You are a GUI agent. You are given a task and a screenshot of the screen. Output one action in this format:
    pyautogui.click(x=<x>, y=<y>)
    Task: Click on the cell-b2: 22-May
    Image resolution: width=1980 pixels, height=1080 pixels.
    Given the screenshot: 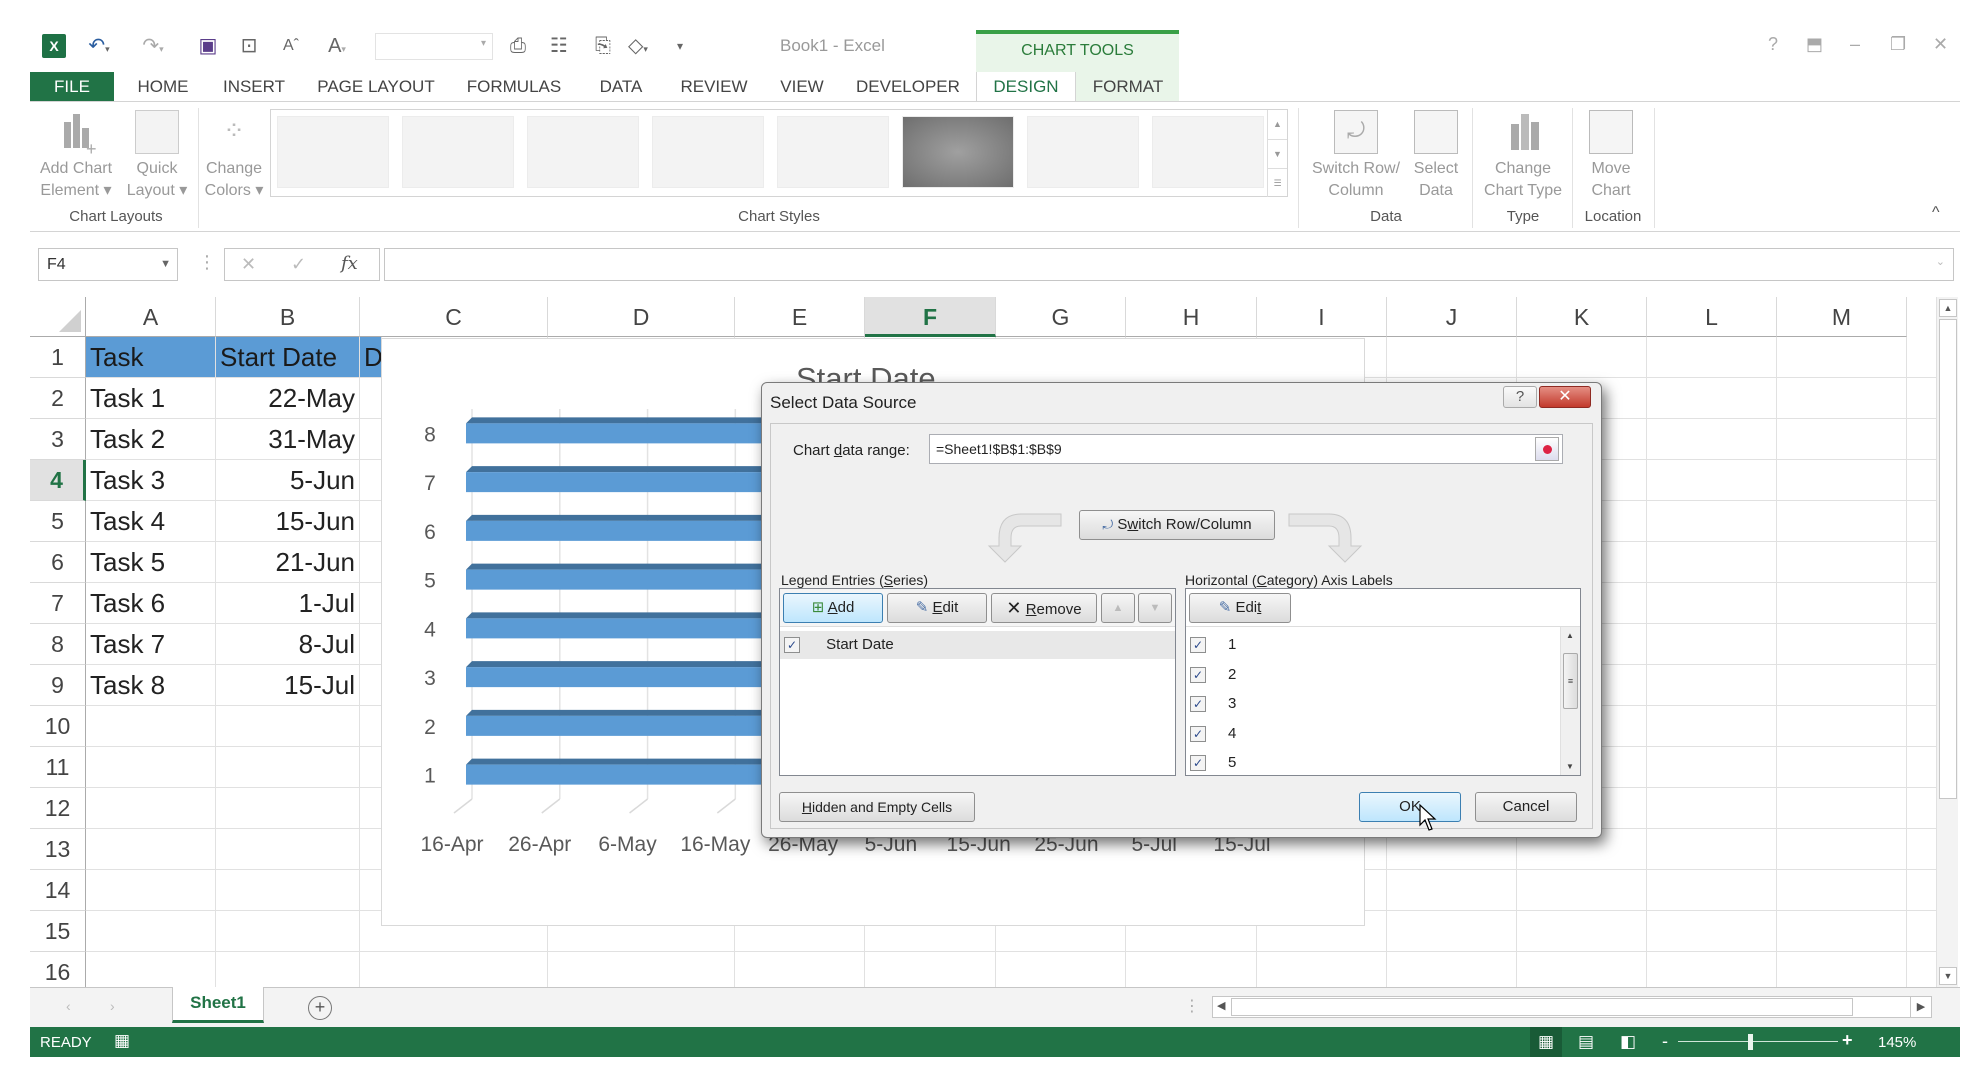 What is the action you would take?
    pyautogui.click(x=288, y=398)
    